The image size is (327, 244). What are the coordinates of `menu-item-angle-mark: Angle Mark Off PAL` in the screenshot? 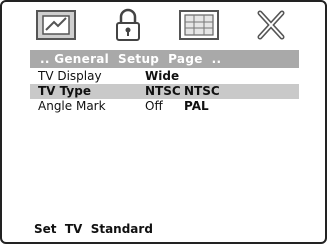 It's located at (164, 106).